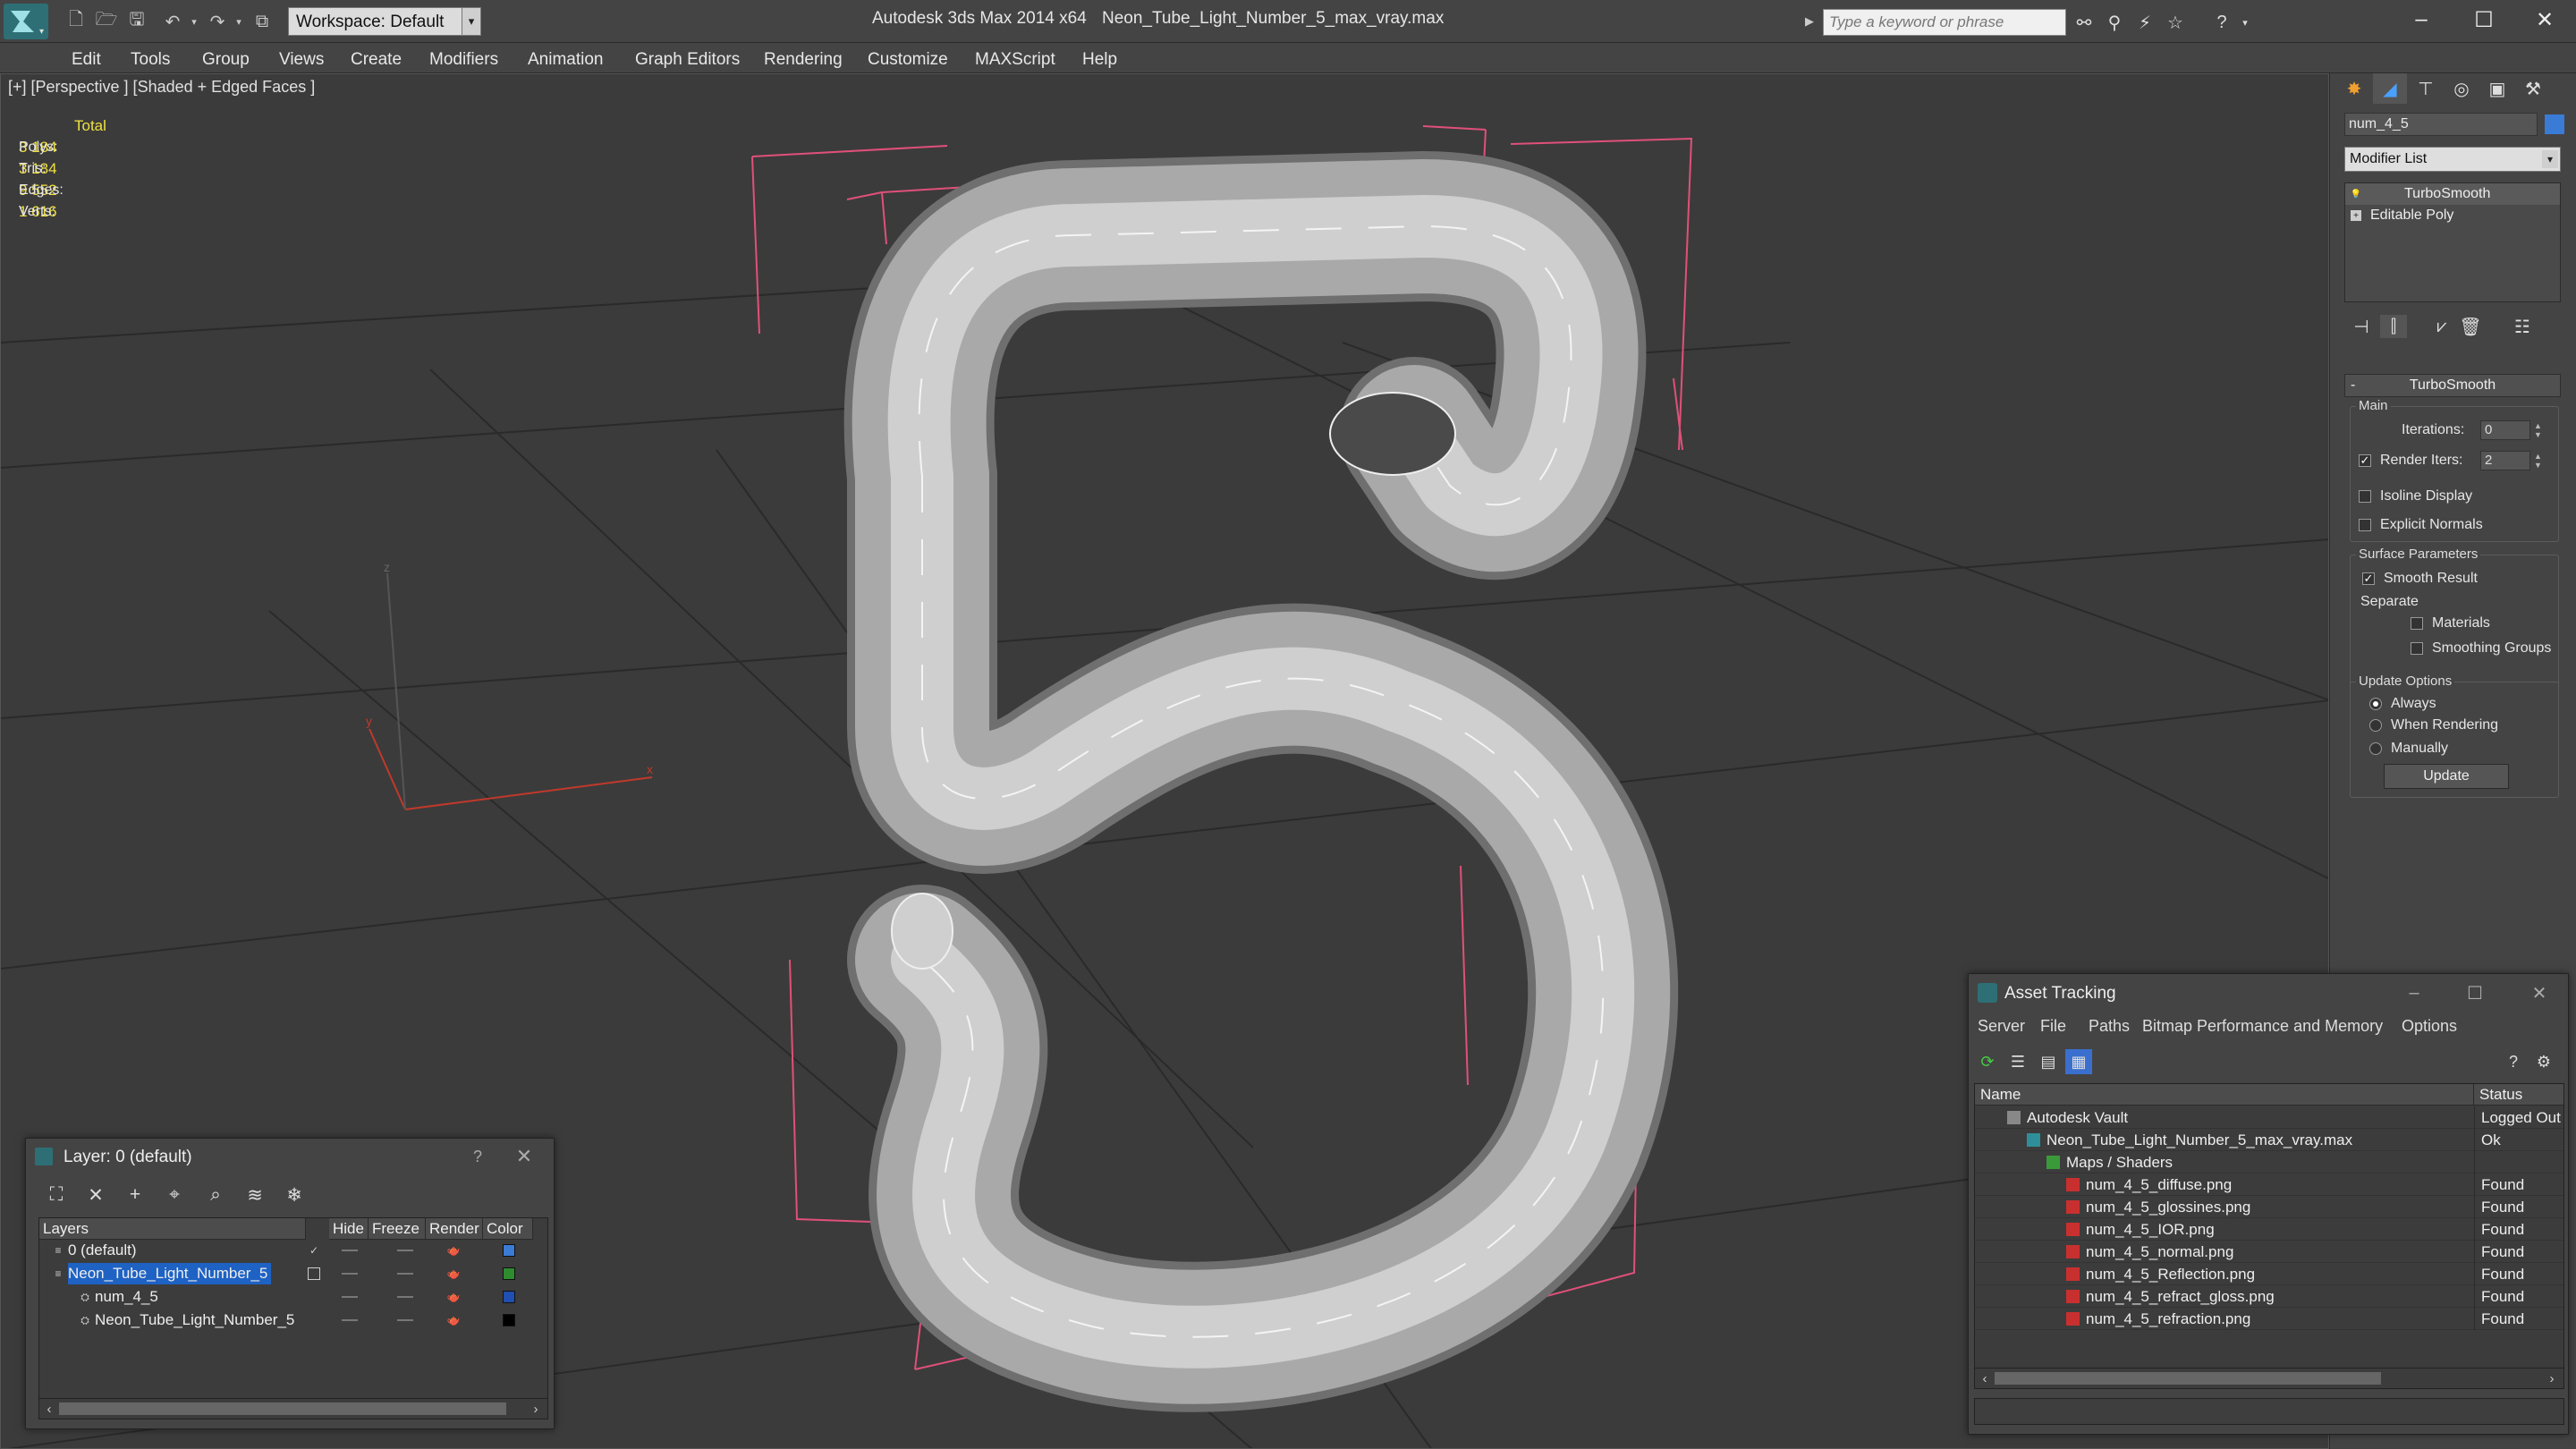  I want to click on when-rendering-radio, so click(2375, 725).